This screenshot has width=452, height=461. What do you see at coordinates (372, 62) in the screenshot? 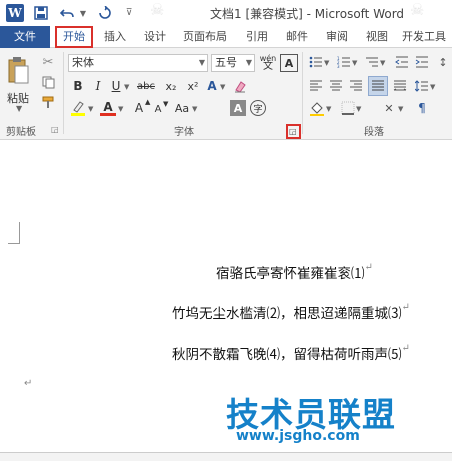
I see `multilevel-list-icon` at bounding box center [372, 62].